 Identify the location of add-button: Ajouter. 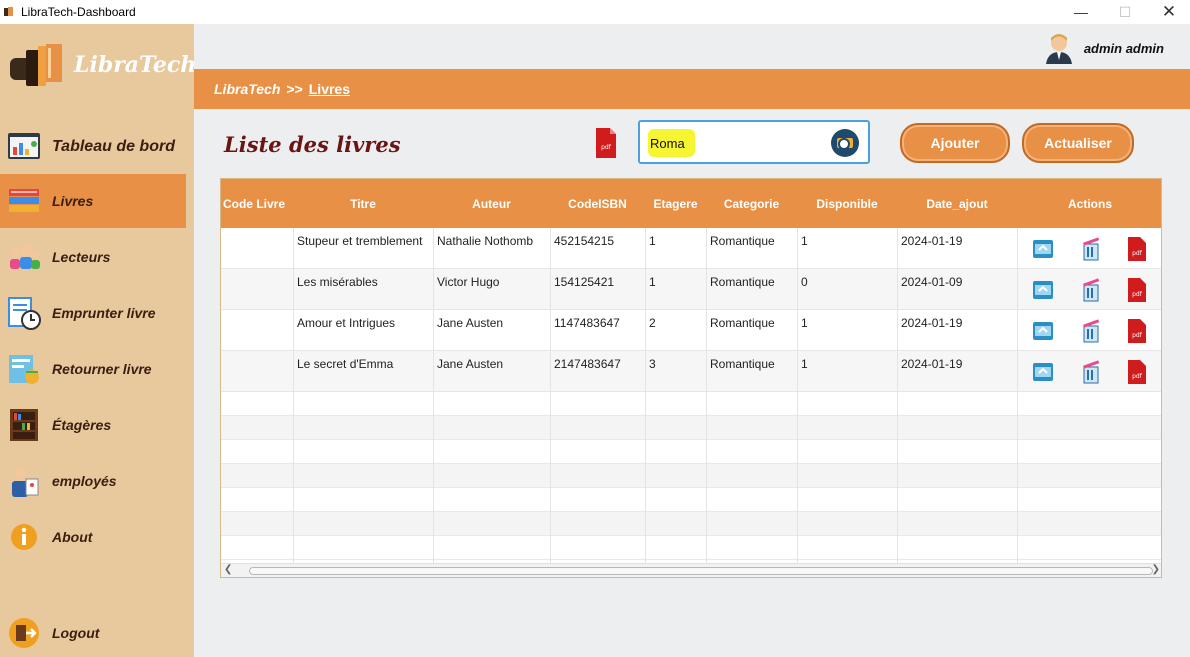
(955, 143).